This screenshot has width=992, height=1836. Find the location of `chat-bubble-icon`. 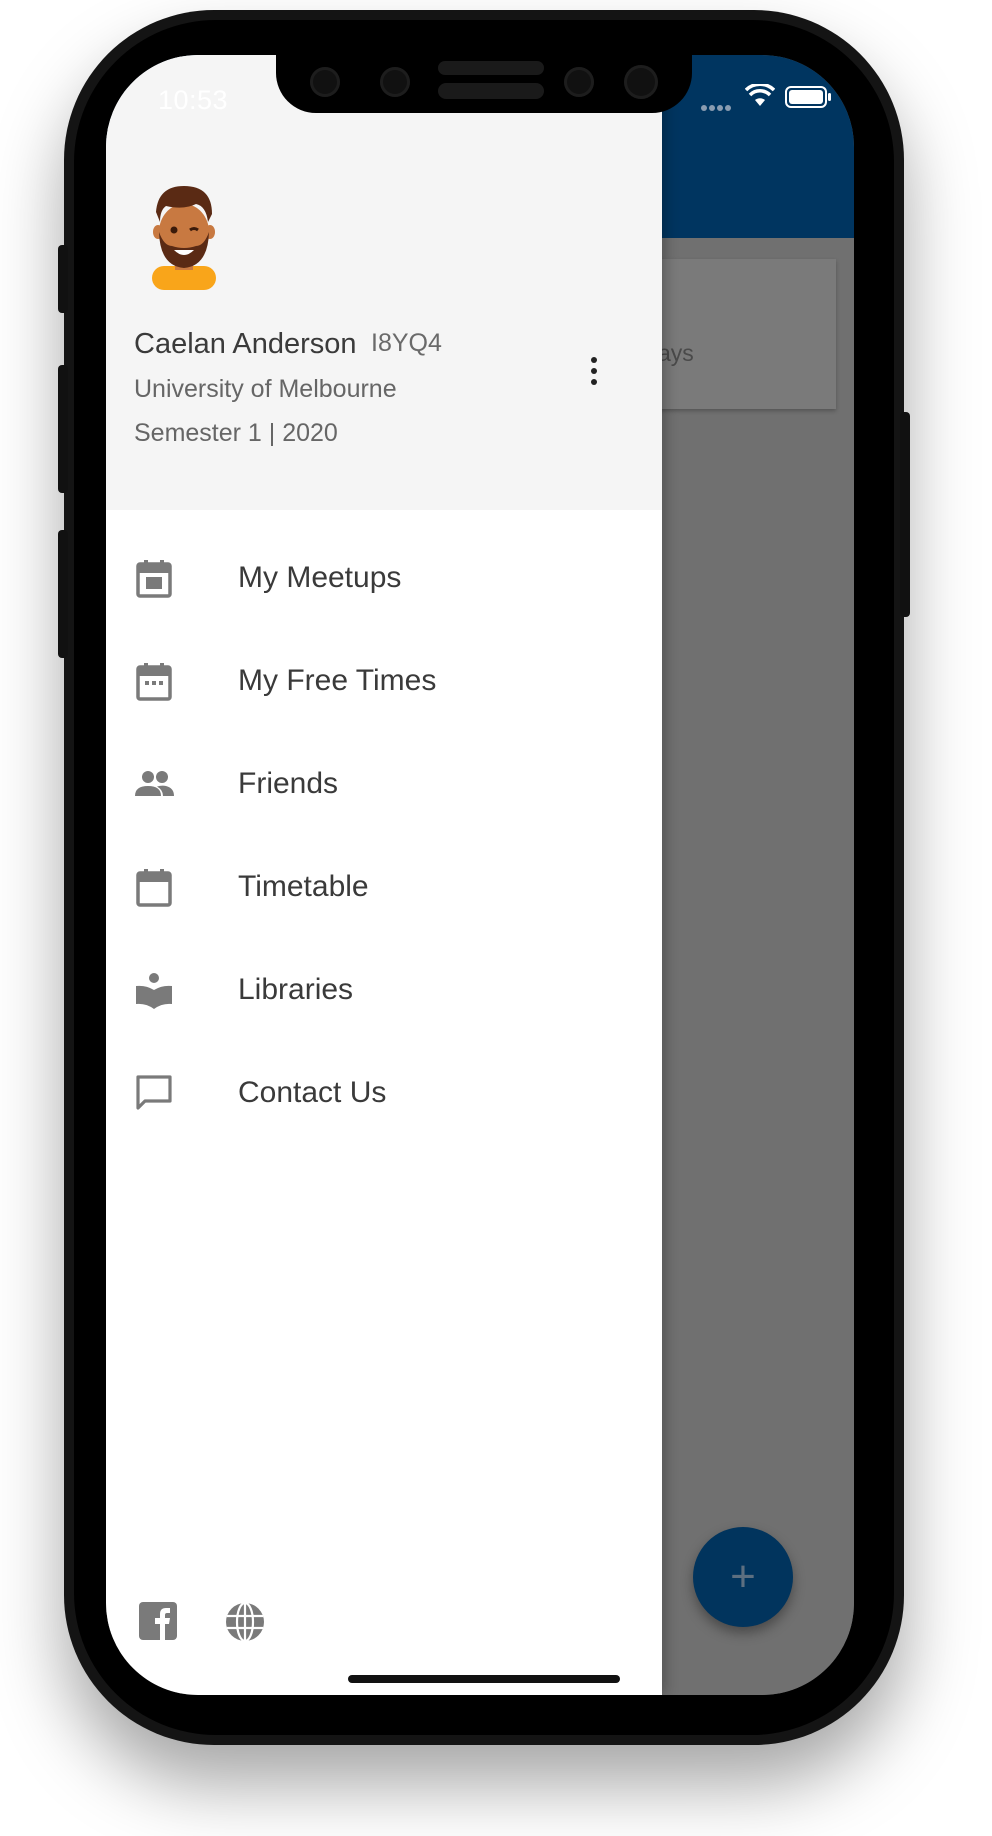

chat-bubble-icon is located at coordinates (154, 1092).